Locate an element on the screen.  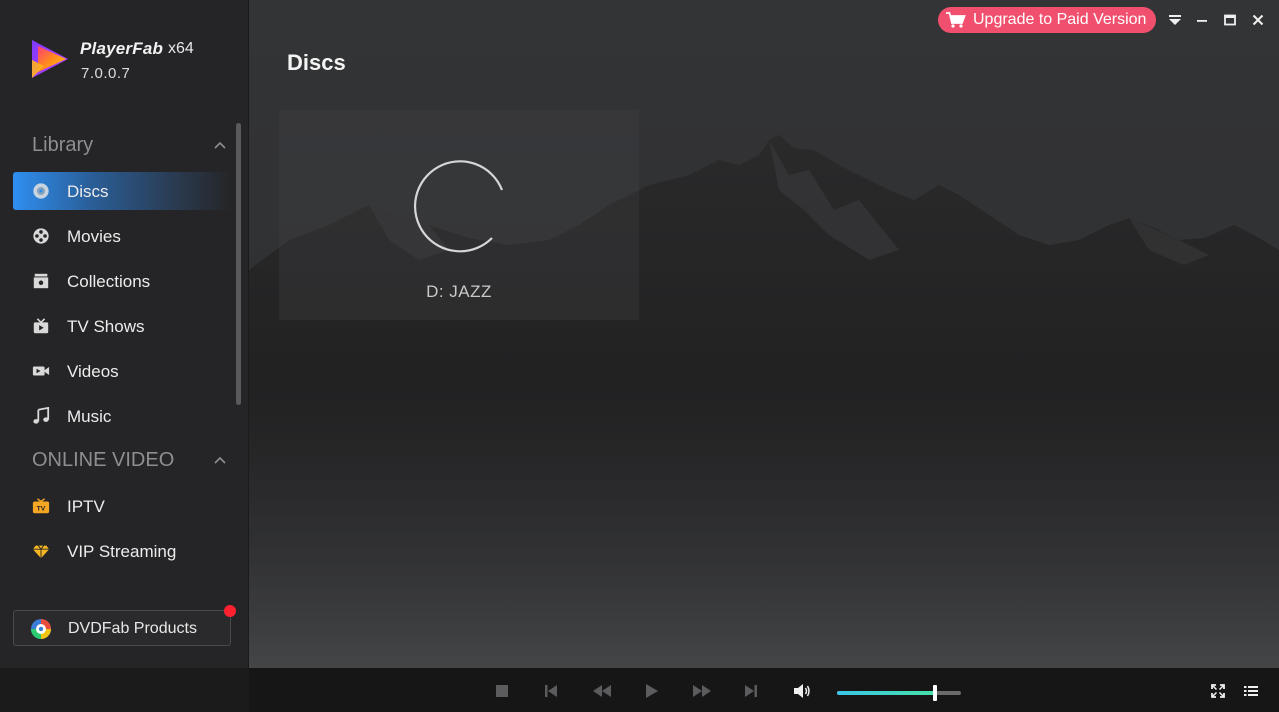
video-camera-icon is located at coordinates (41, 371).